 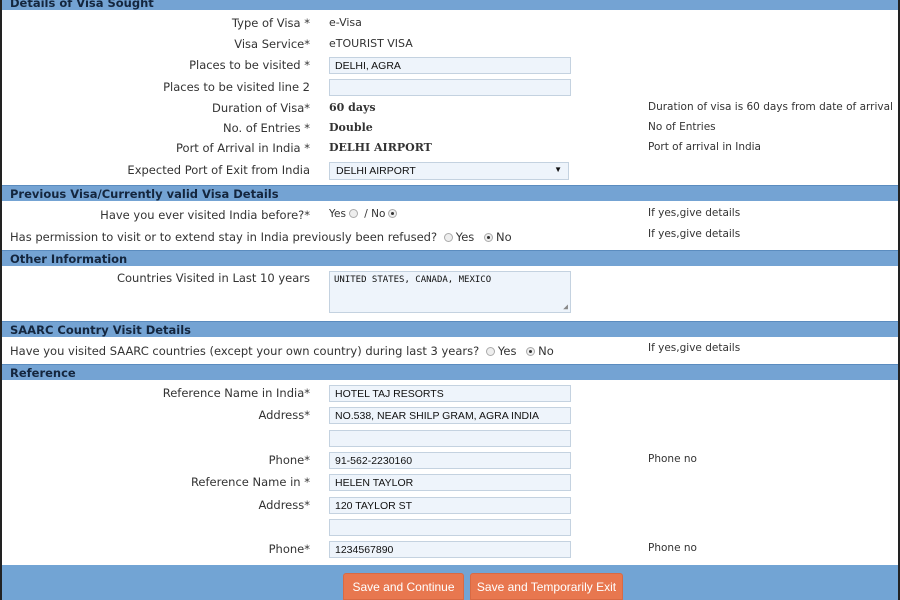 I want to click on ref-phone-home-label: Phone*, so click(x=289, y=549).